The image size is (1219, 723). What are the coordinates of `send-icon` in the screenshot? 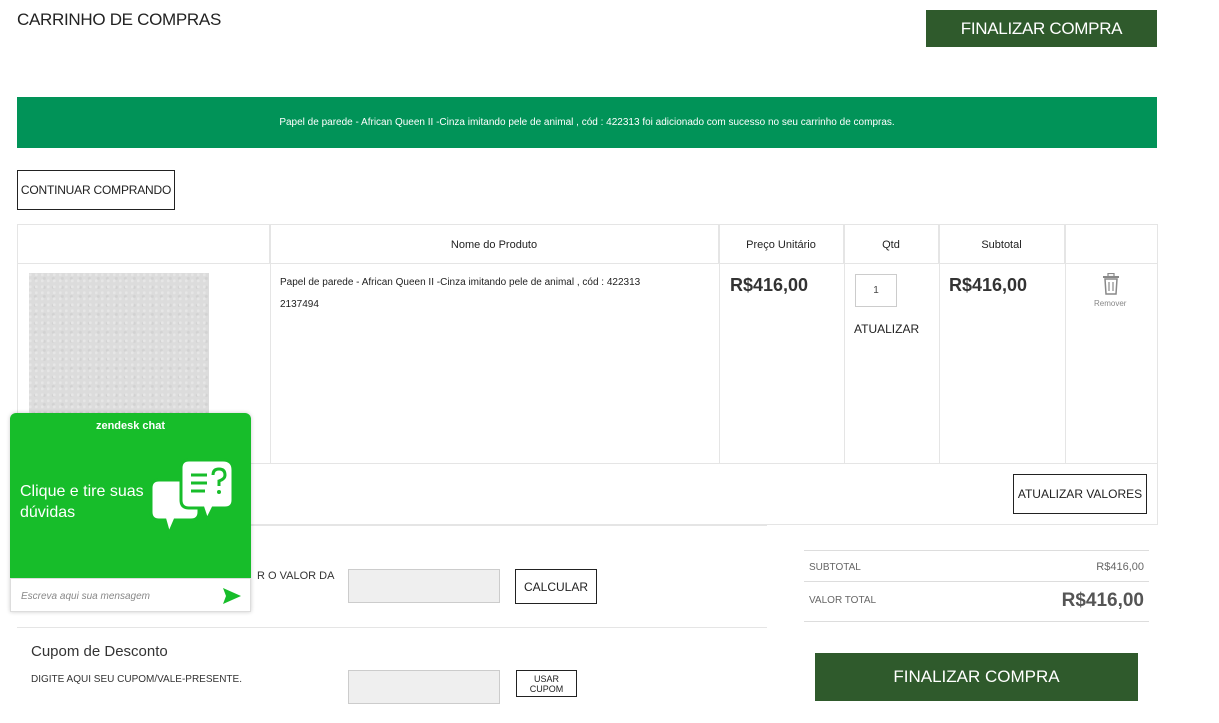 It's located at (232, 596).